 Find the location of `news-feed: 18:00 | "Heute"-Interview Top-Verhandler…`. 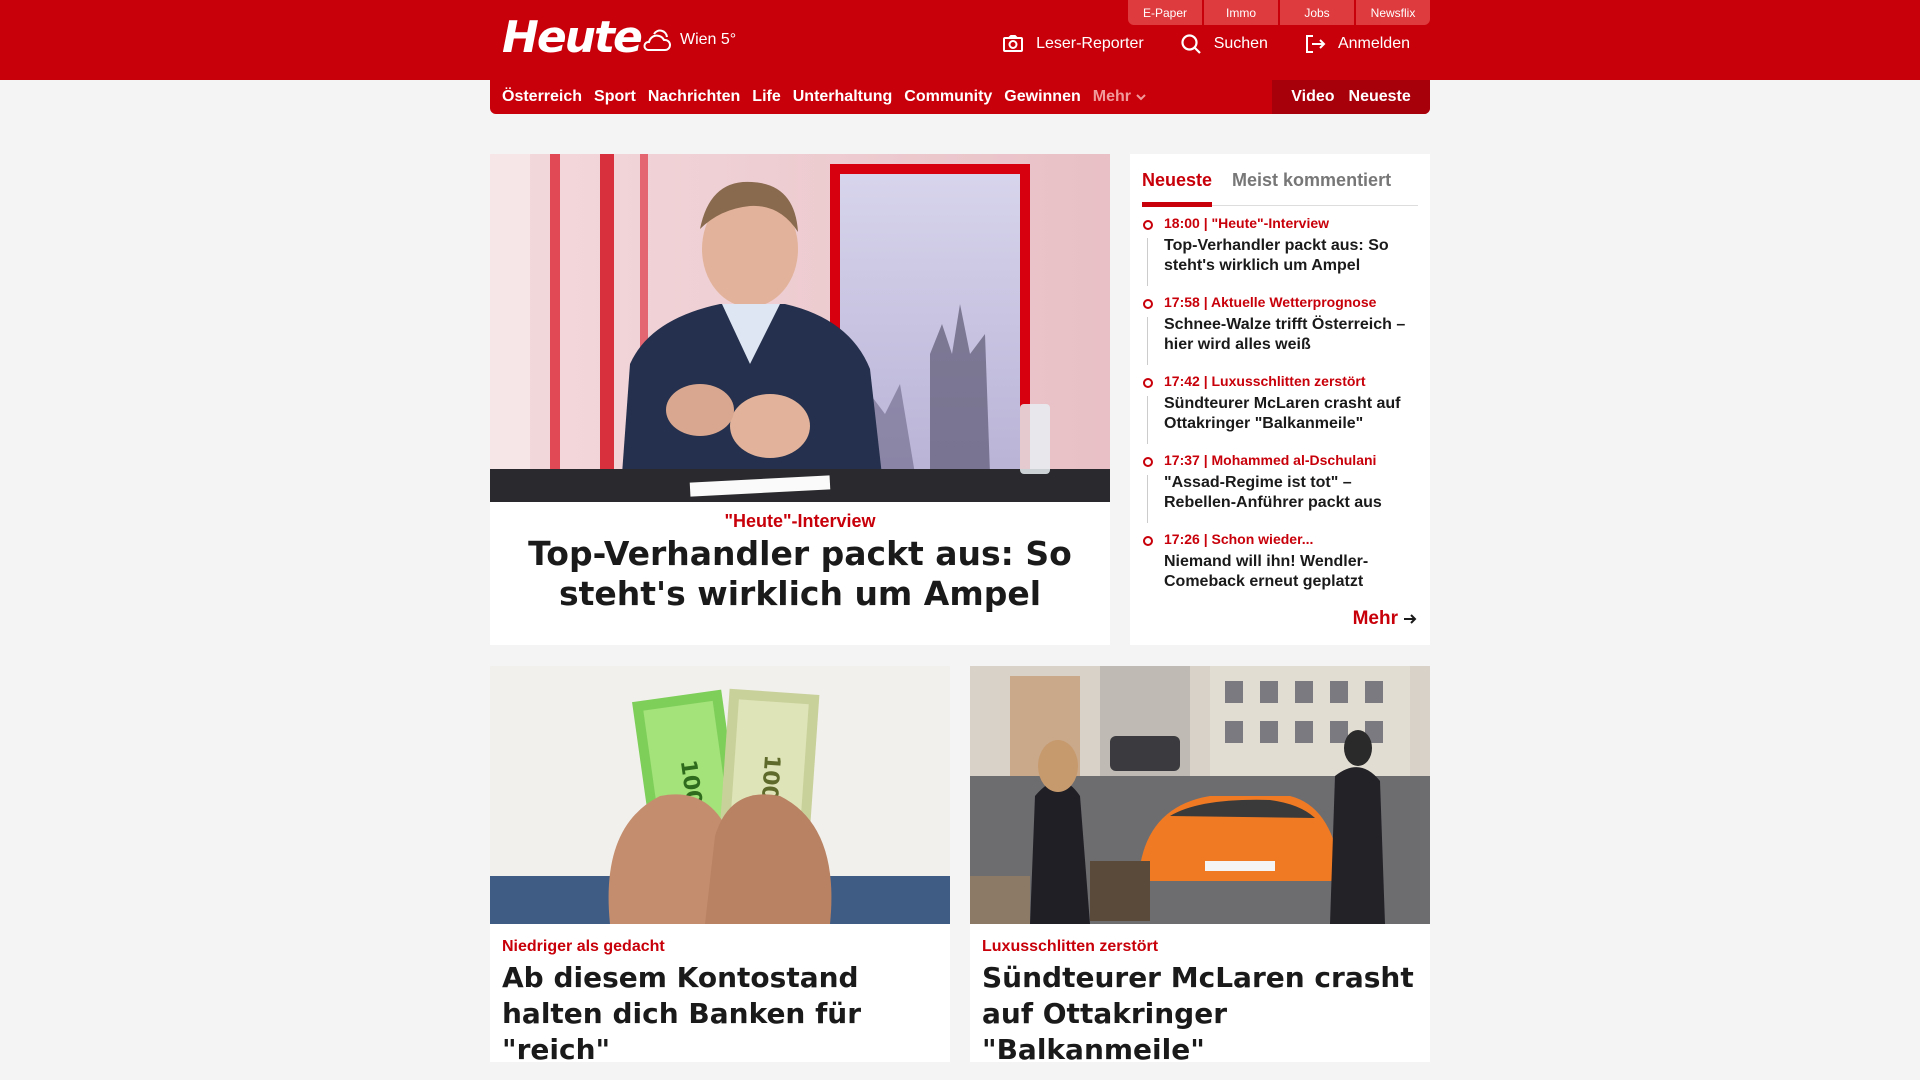

news-feed: 18:00 | "Heute"-Interview Top-Verhandler… is located at coordinates (1280, 411).